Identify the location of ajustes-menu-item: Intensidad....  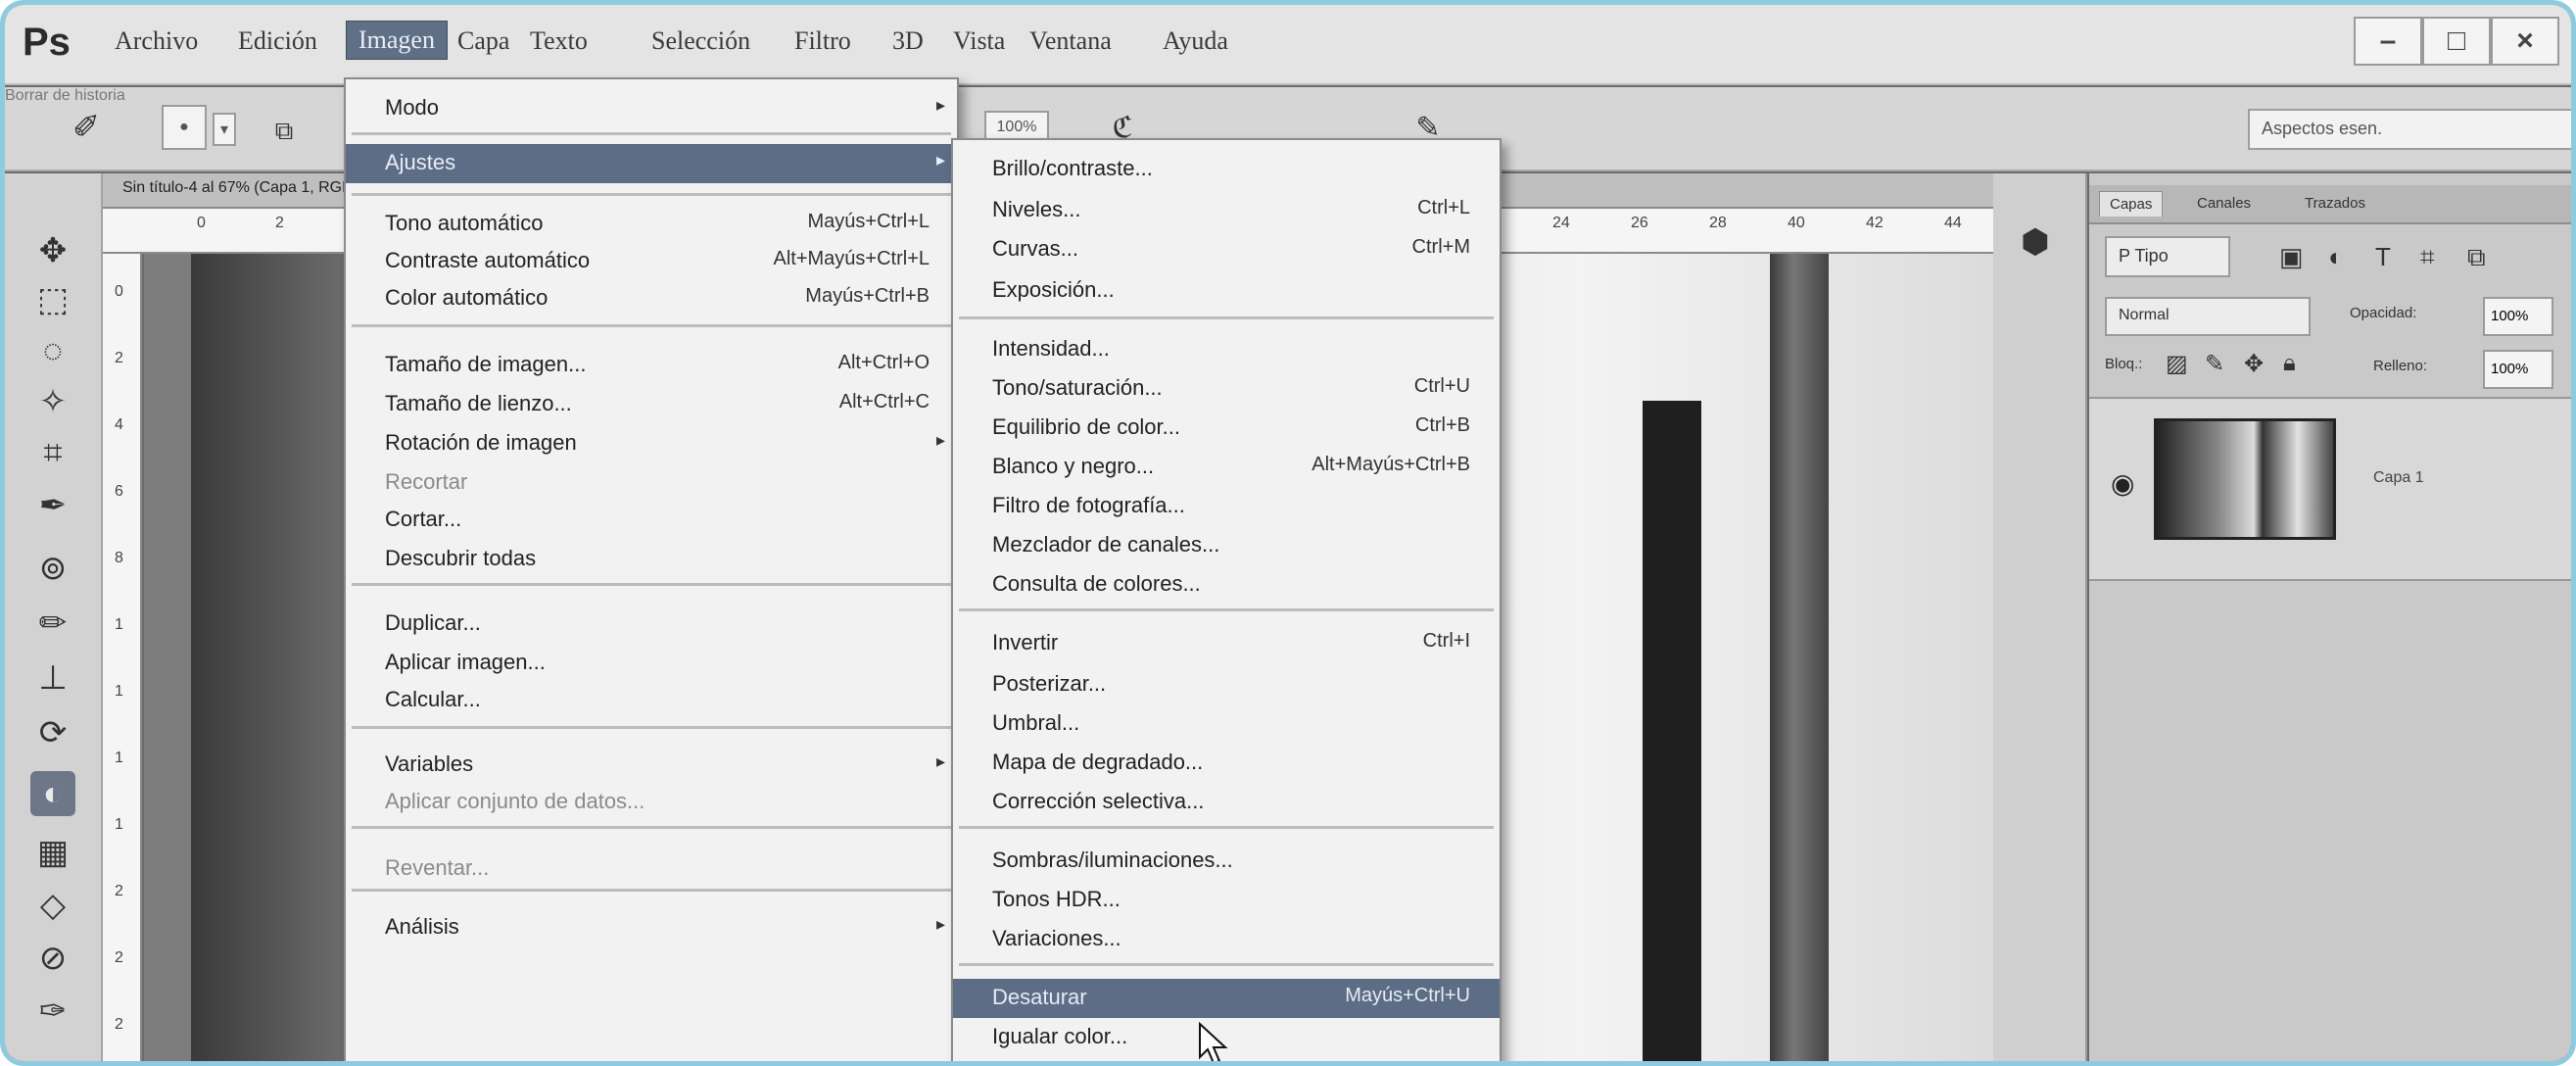
(1227, 349).